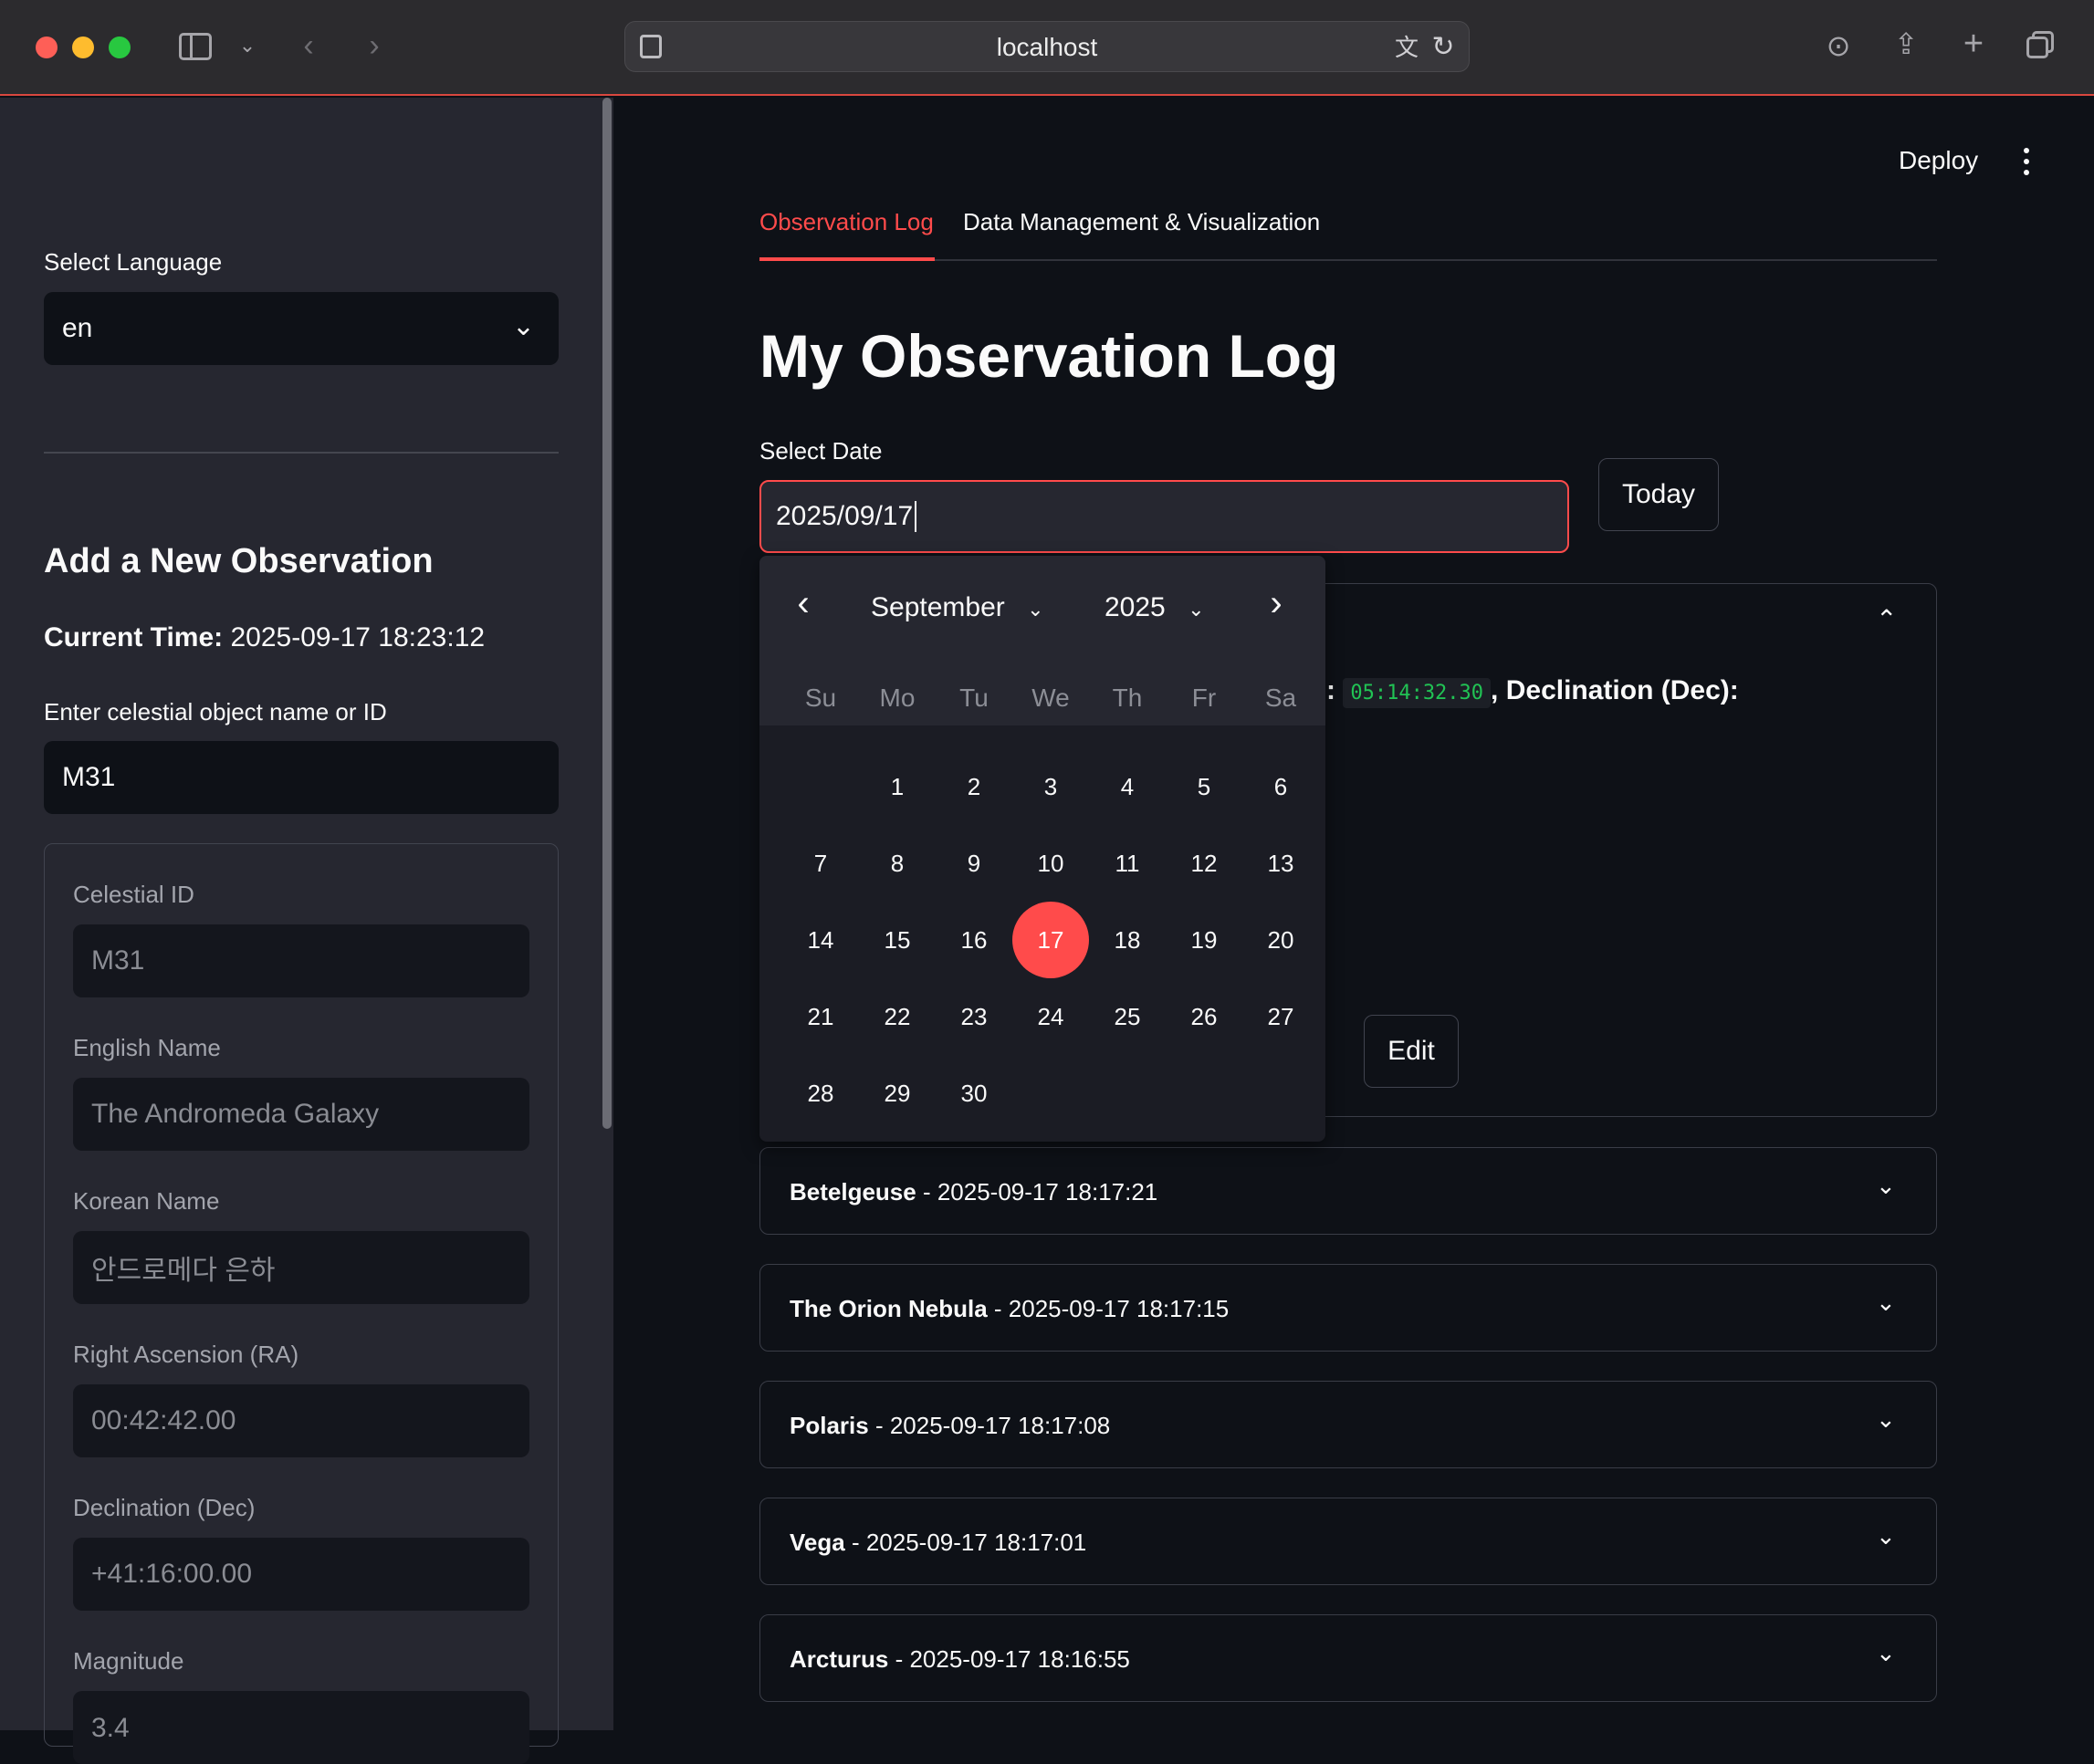 The height and width of the screenshot is (1764, 2094). I want to click on translate-icon: 文, so click(1406, 47).